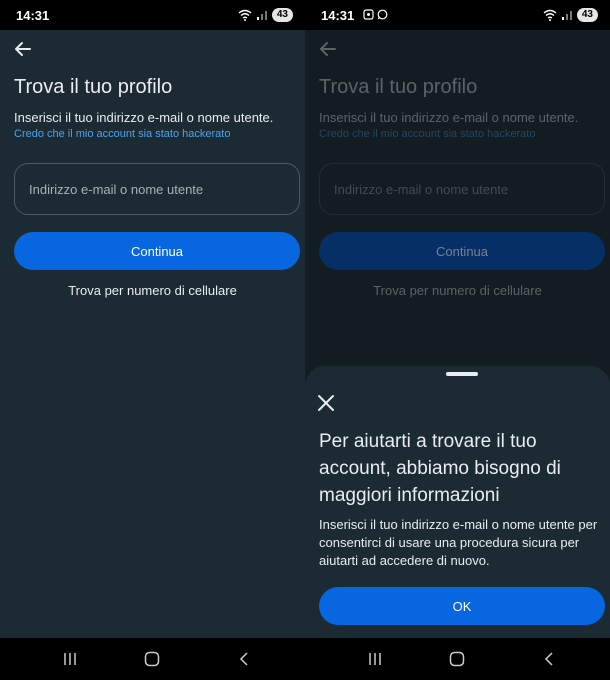 The image size is (610, 680). Describe the element at coordinates (382, 14) in the screenshot. I see `whatsapp-notification-icon` at that location.